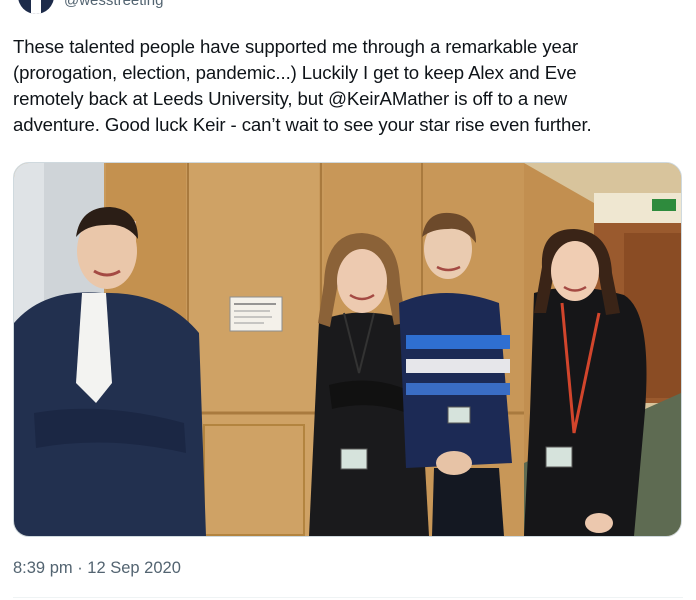 Image resolution: width=696 pixels, height=600 pixels. What do you see at coordinates (113, 5) in the screenshot?
I see `author-handle: @wesstreeting` at bounding box center [113, 5].